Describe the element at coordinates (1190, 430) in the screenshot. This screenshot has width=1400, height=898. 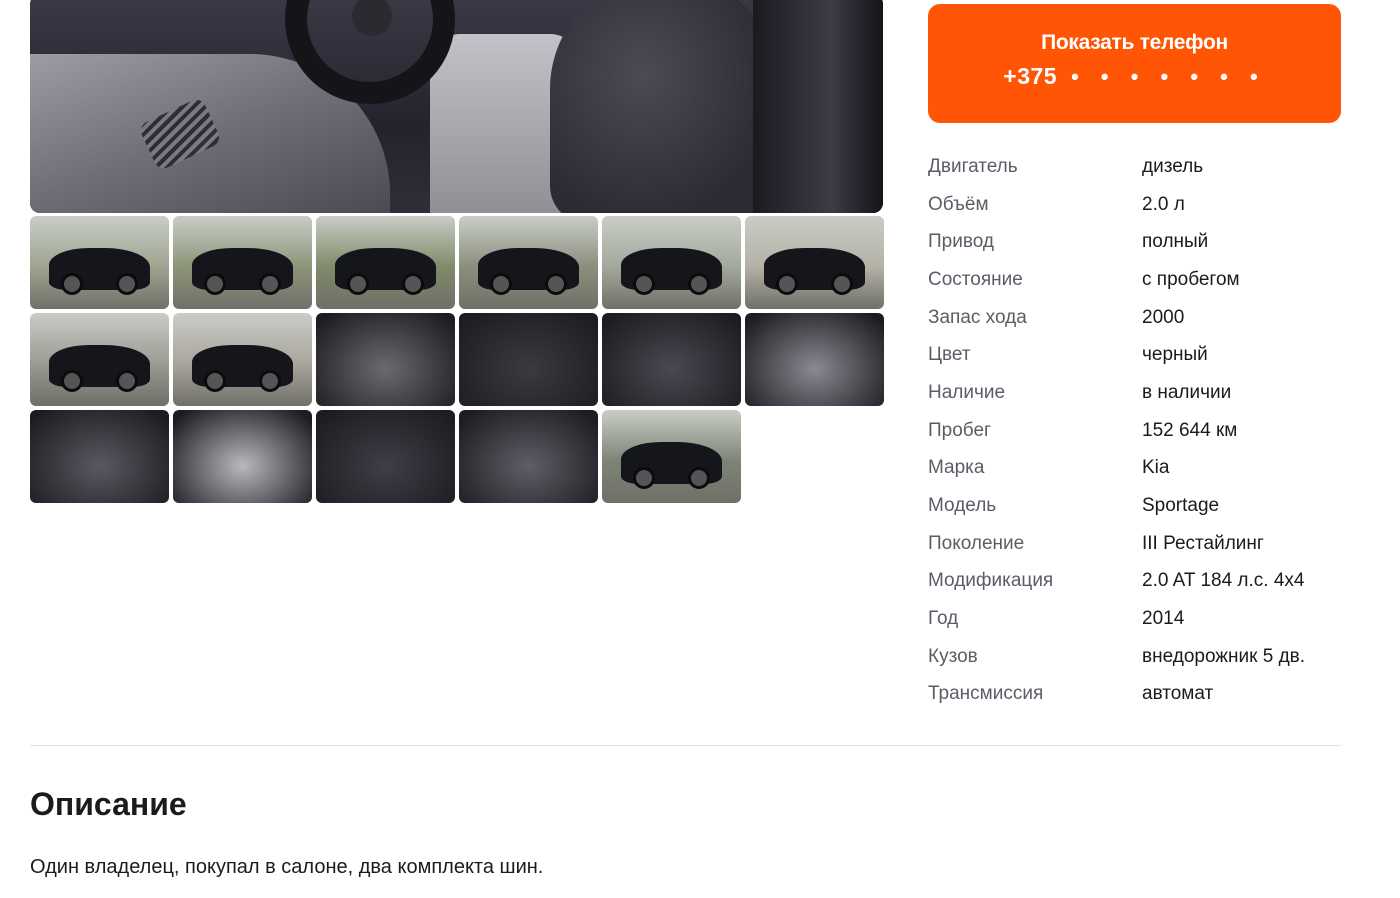
I see `spec-value: 152 644 км` at that location.